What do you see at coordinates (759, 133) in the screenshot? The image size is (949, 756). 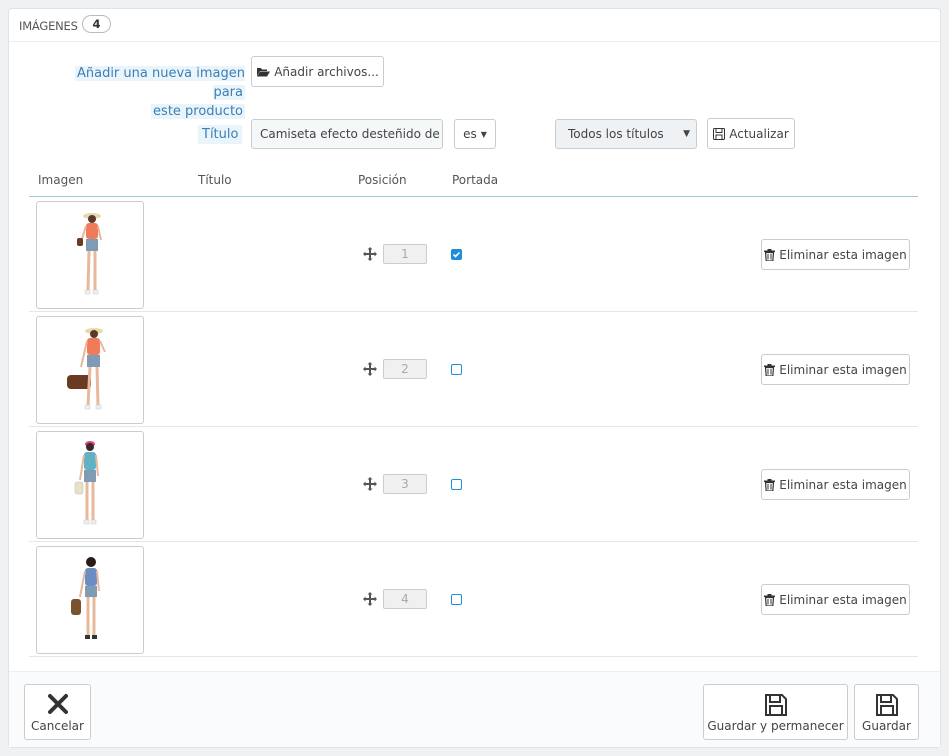 I see `update-label: Actualizar` at bounding box center [759, 133].